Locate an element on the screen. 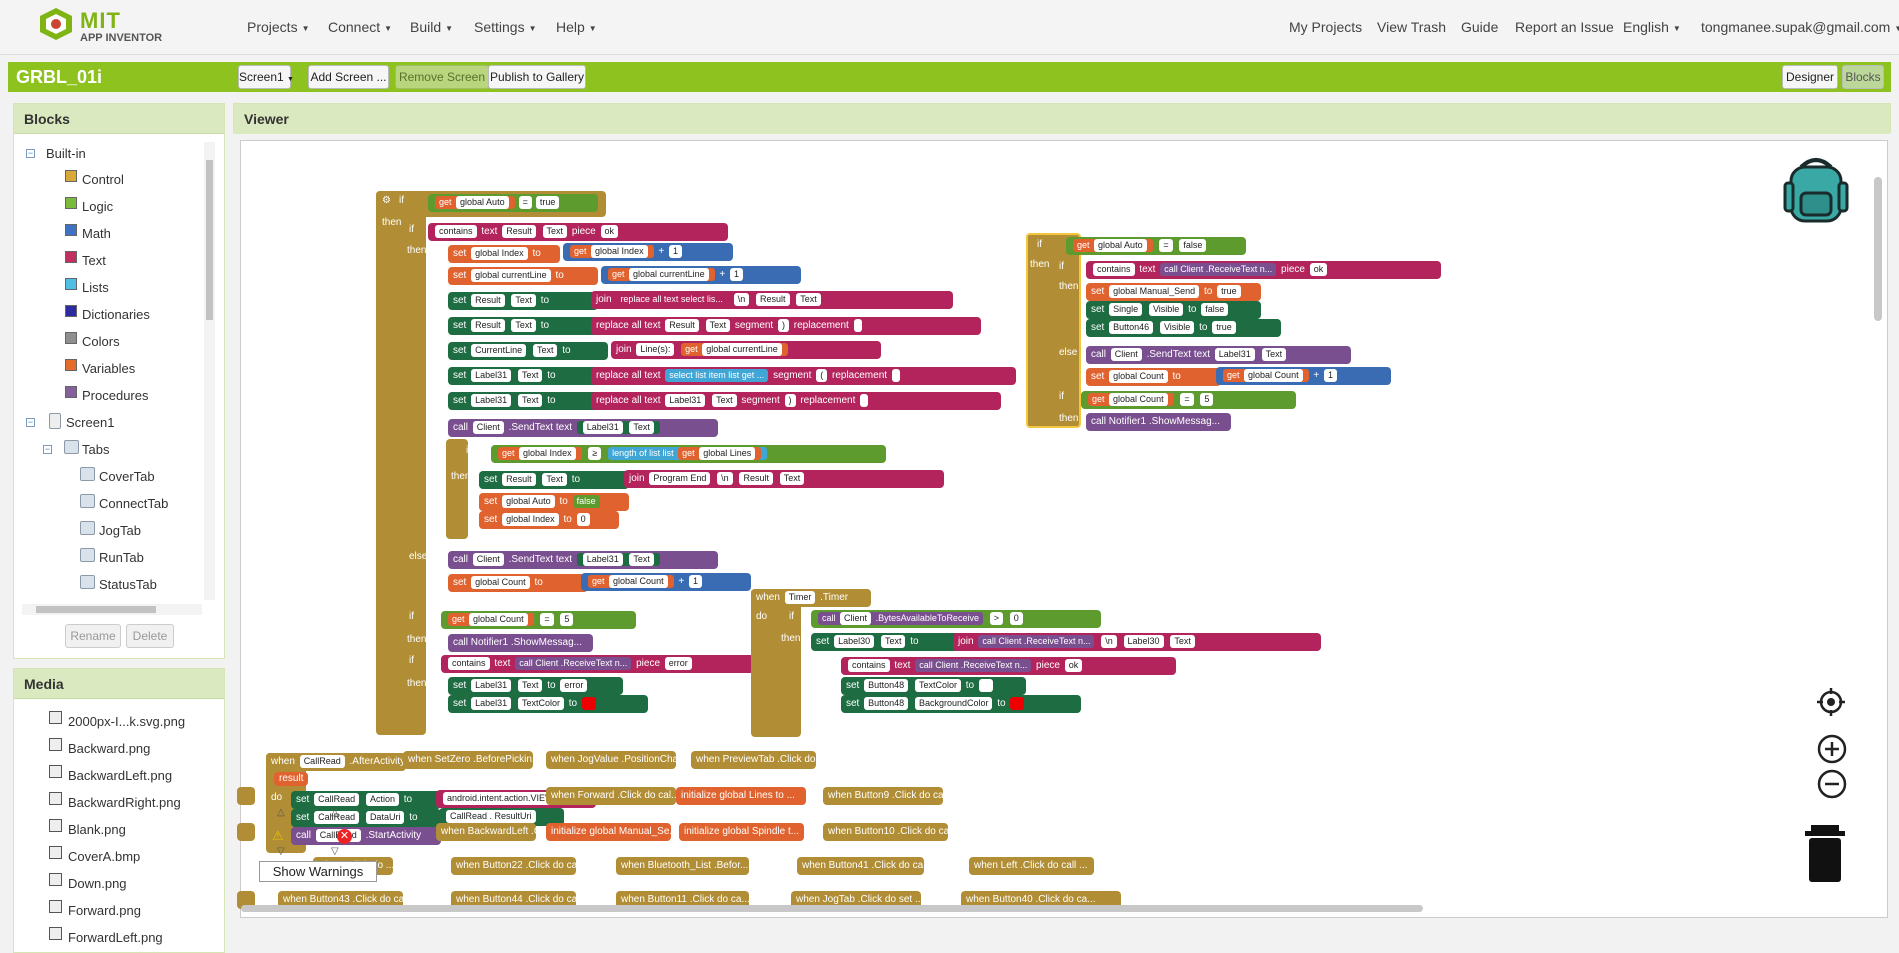 This screenshot has height=953, width=1899. set-button46-visible-block: set Button46 Visible to true is located at coordinates (1183, 328).